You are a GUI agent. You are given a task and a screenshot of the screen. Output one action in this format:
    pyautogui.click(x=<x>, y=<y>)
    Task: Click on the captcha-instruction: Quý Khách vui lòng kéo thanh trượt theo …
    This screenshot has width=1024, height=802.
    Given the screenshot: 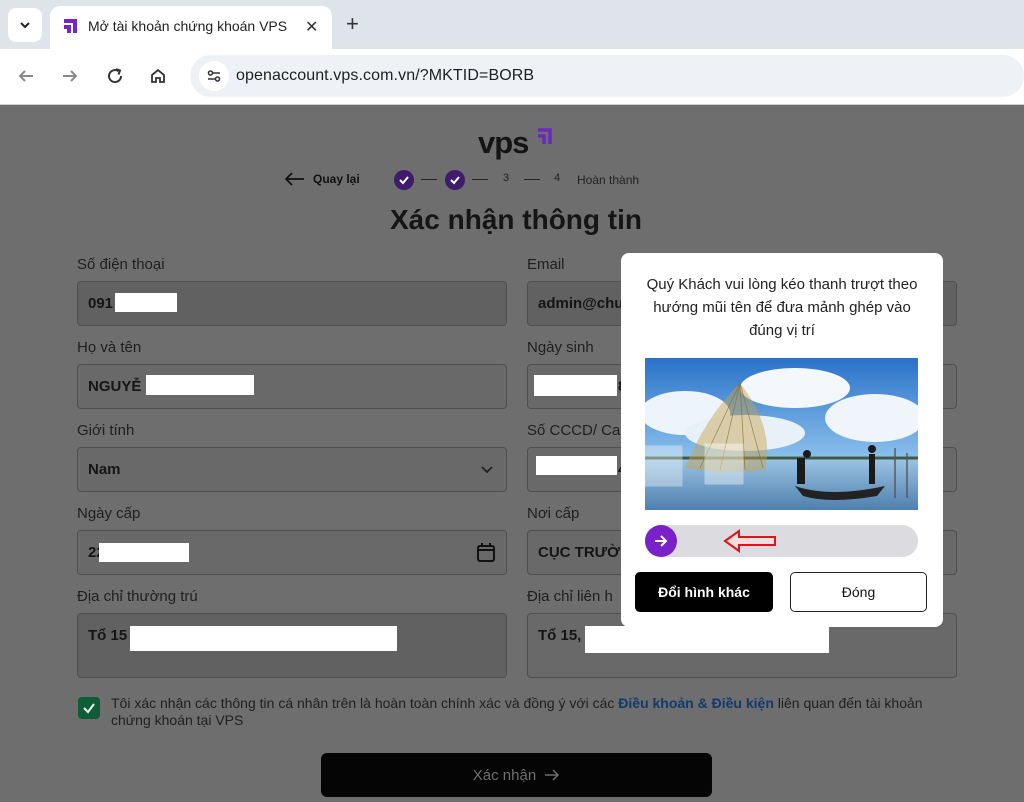 What is the action you would take?
    pyautogui.click(x=782, y=307)
    